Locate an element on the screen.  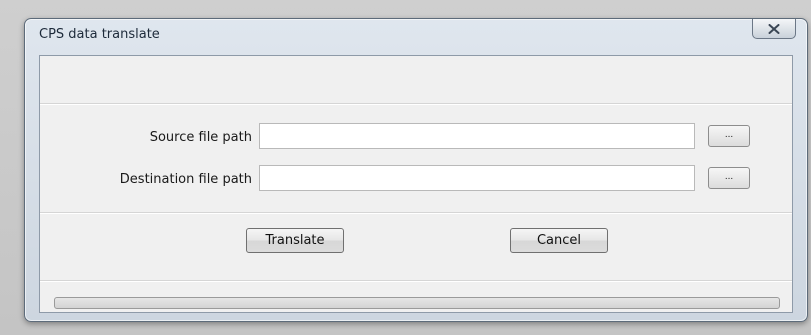
top-divider is located at coordinates (416, 104).